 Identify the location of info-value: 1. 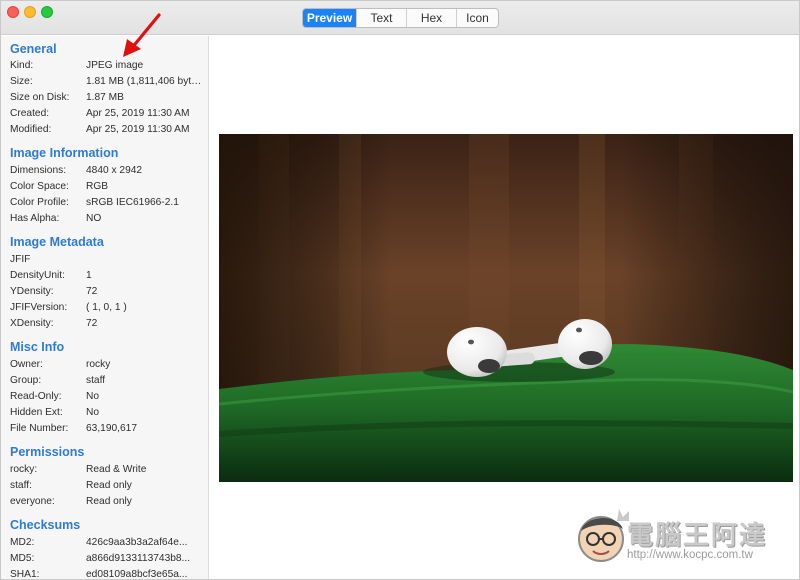
(89, 275).